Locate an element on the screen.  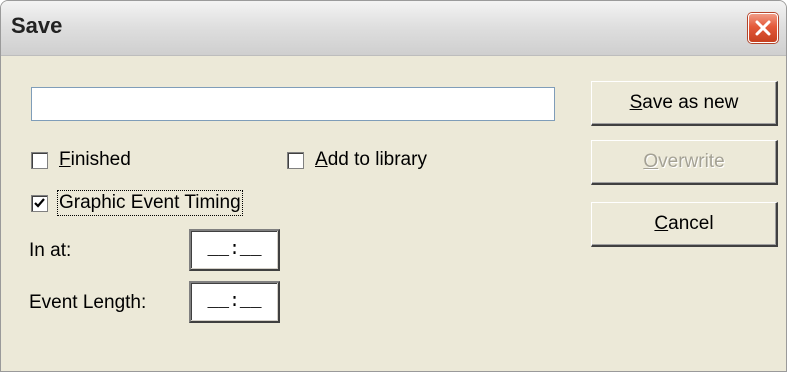
add-to-library-checkbox-row: Add to library is located at coordinates (357, 160).